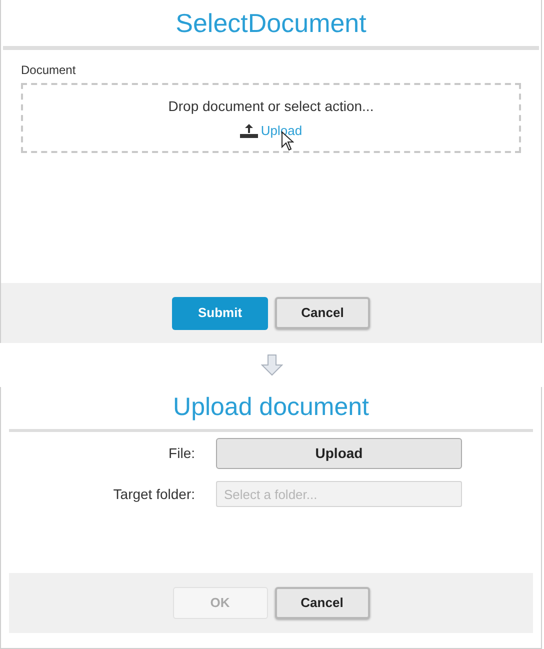 The image size is (544, 649). Describe the element at coordinates (182, 453) in the screenshot. I see `field-label: File:` at that location.